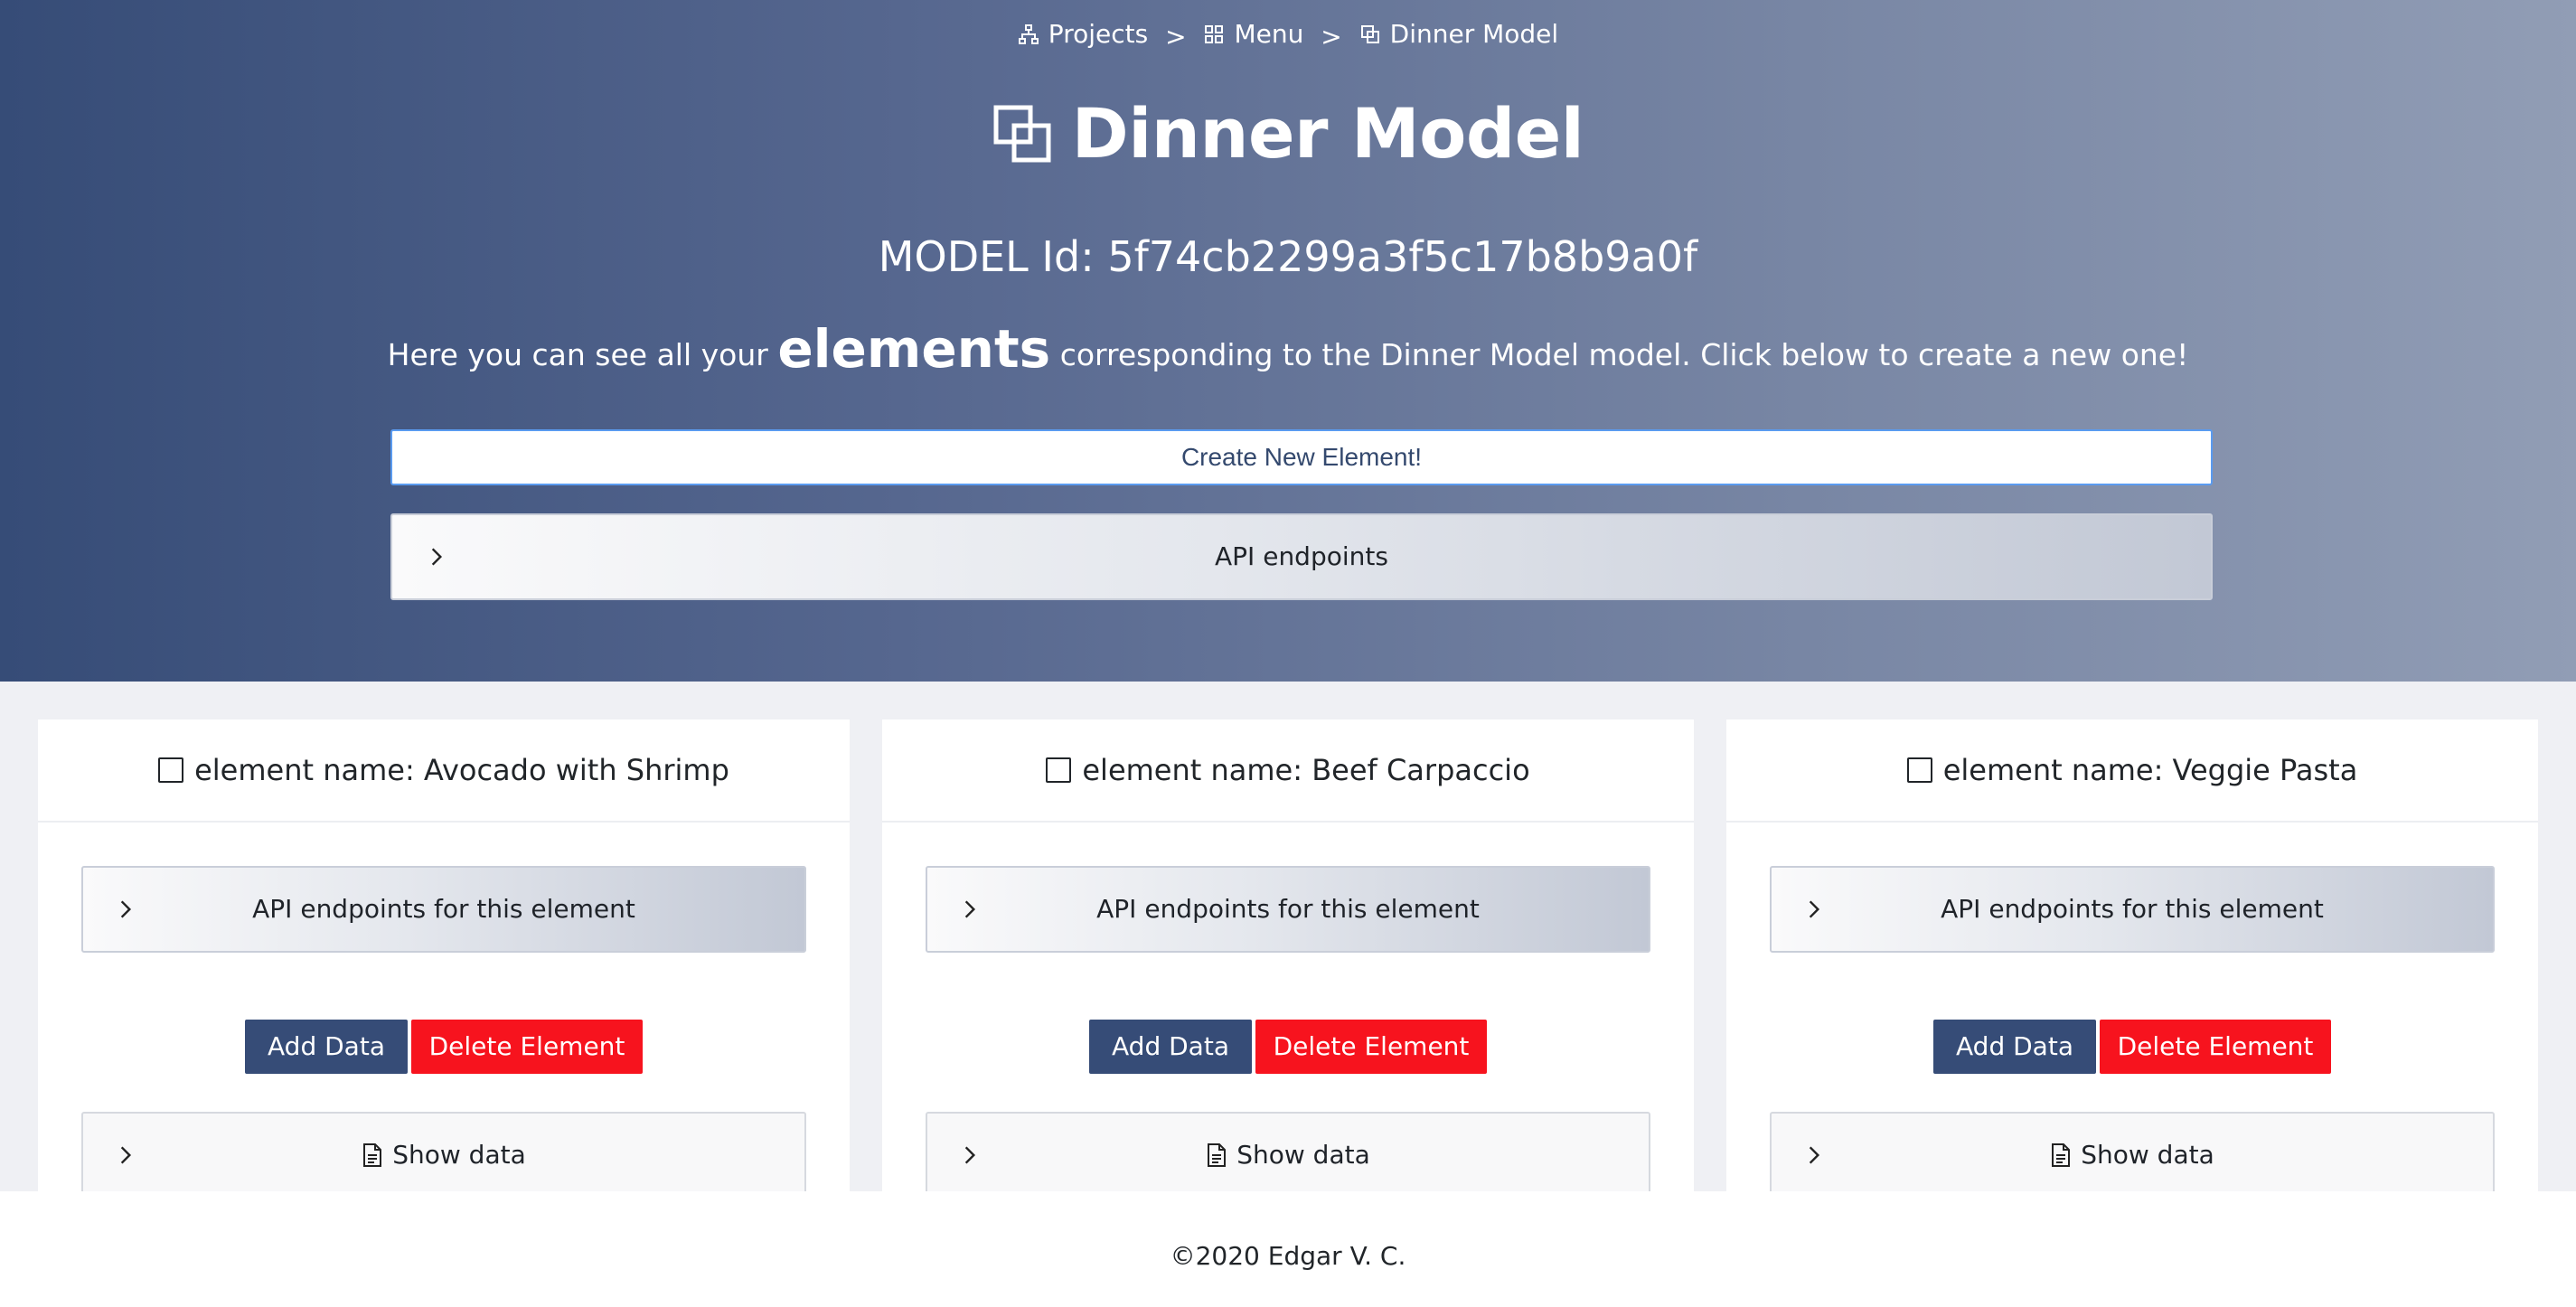  What do you see at coordinates (1328, 133) in the screenshot?
I see `page-title-text: Dinner Model` at bounding box center [1328, 133].